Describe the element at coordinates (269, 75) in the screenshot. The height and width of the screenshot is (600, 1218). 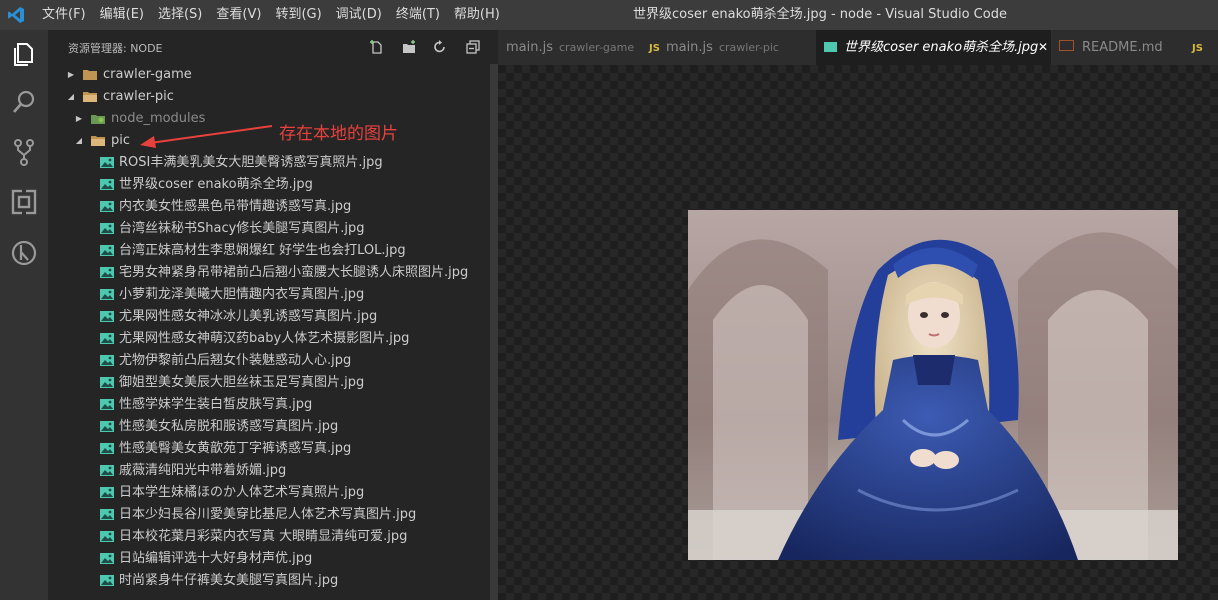
I see `tree-item: ▶ crawler-game` at that location.